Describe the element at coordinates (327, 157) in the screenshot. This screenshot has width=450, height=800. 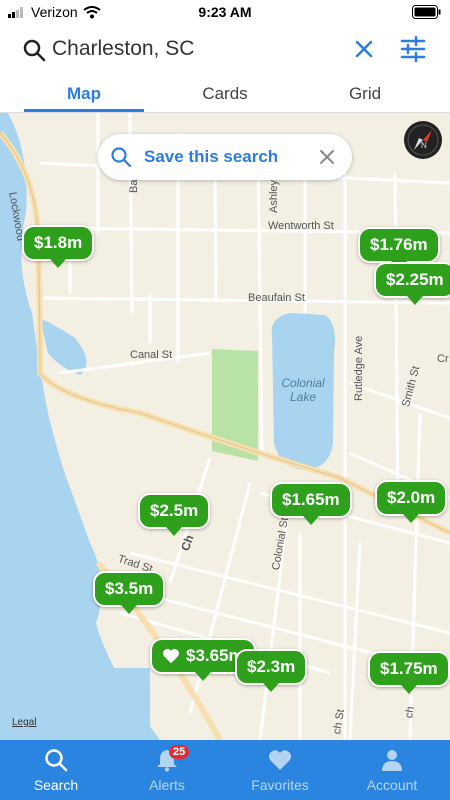
I see `close-icon` at that location.